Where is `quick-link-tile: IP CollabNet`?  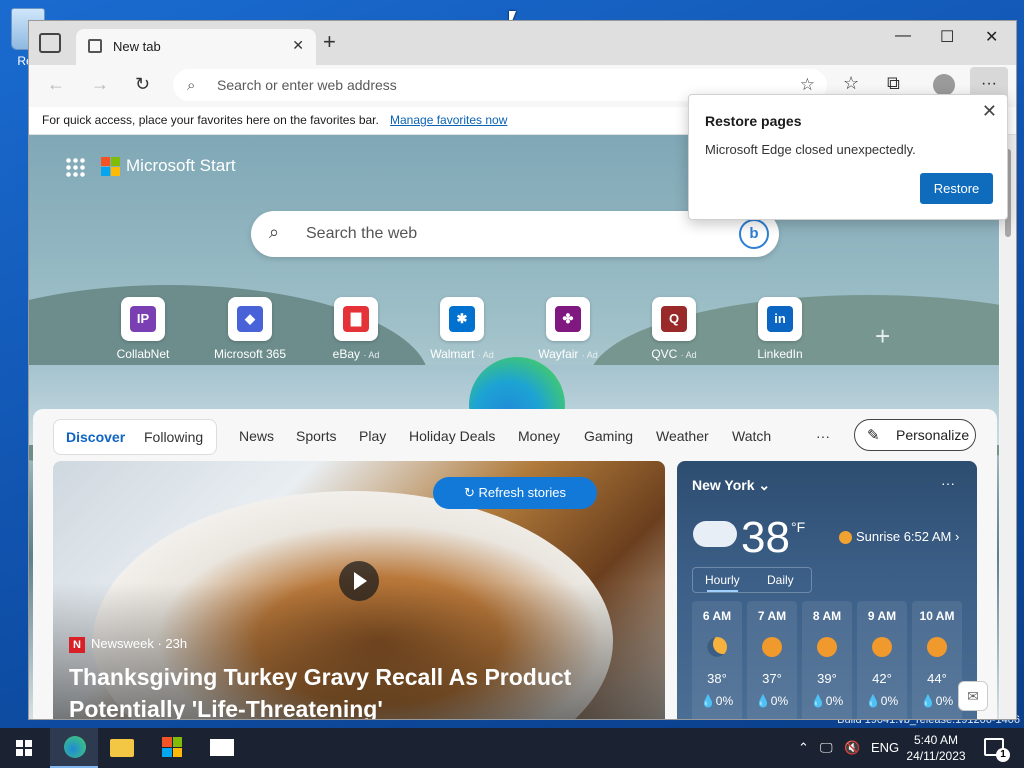 quick-link-tile: IP CollabNet is located at coordinates (143, 329).